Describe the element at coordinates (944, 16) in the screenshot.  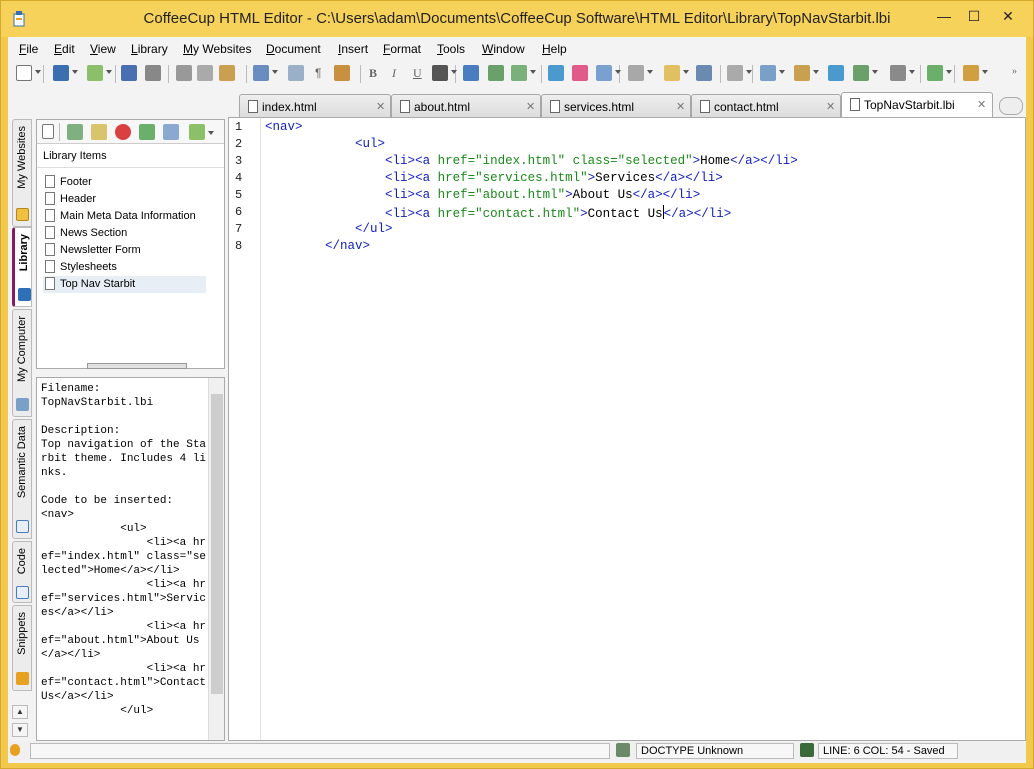
I see `minimize-button: —` at that location.